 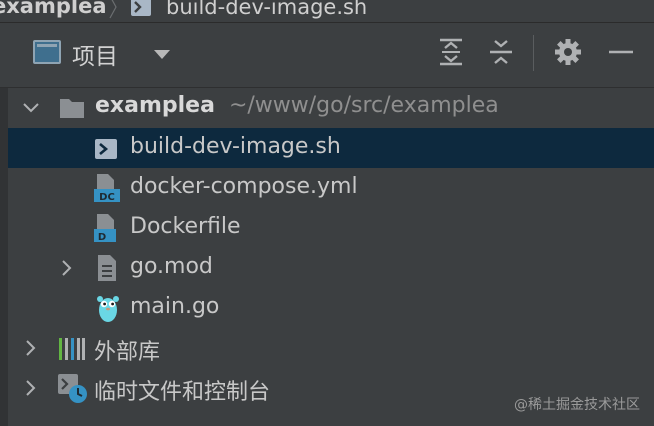 I want to click on external-libraries-label: 外部库, so click(x=127, y=352).